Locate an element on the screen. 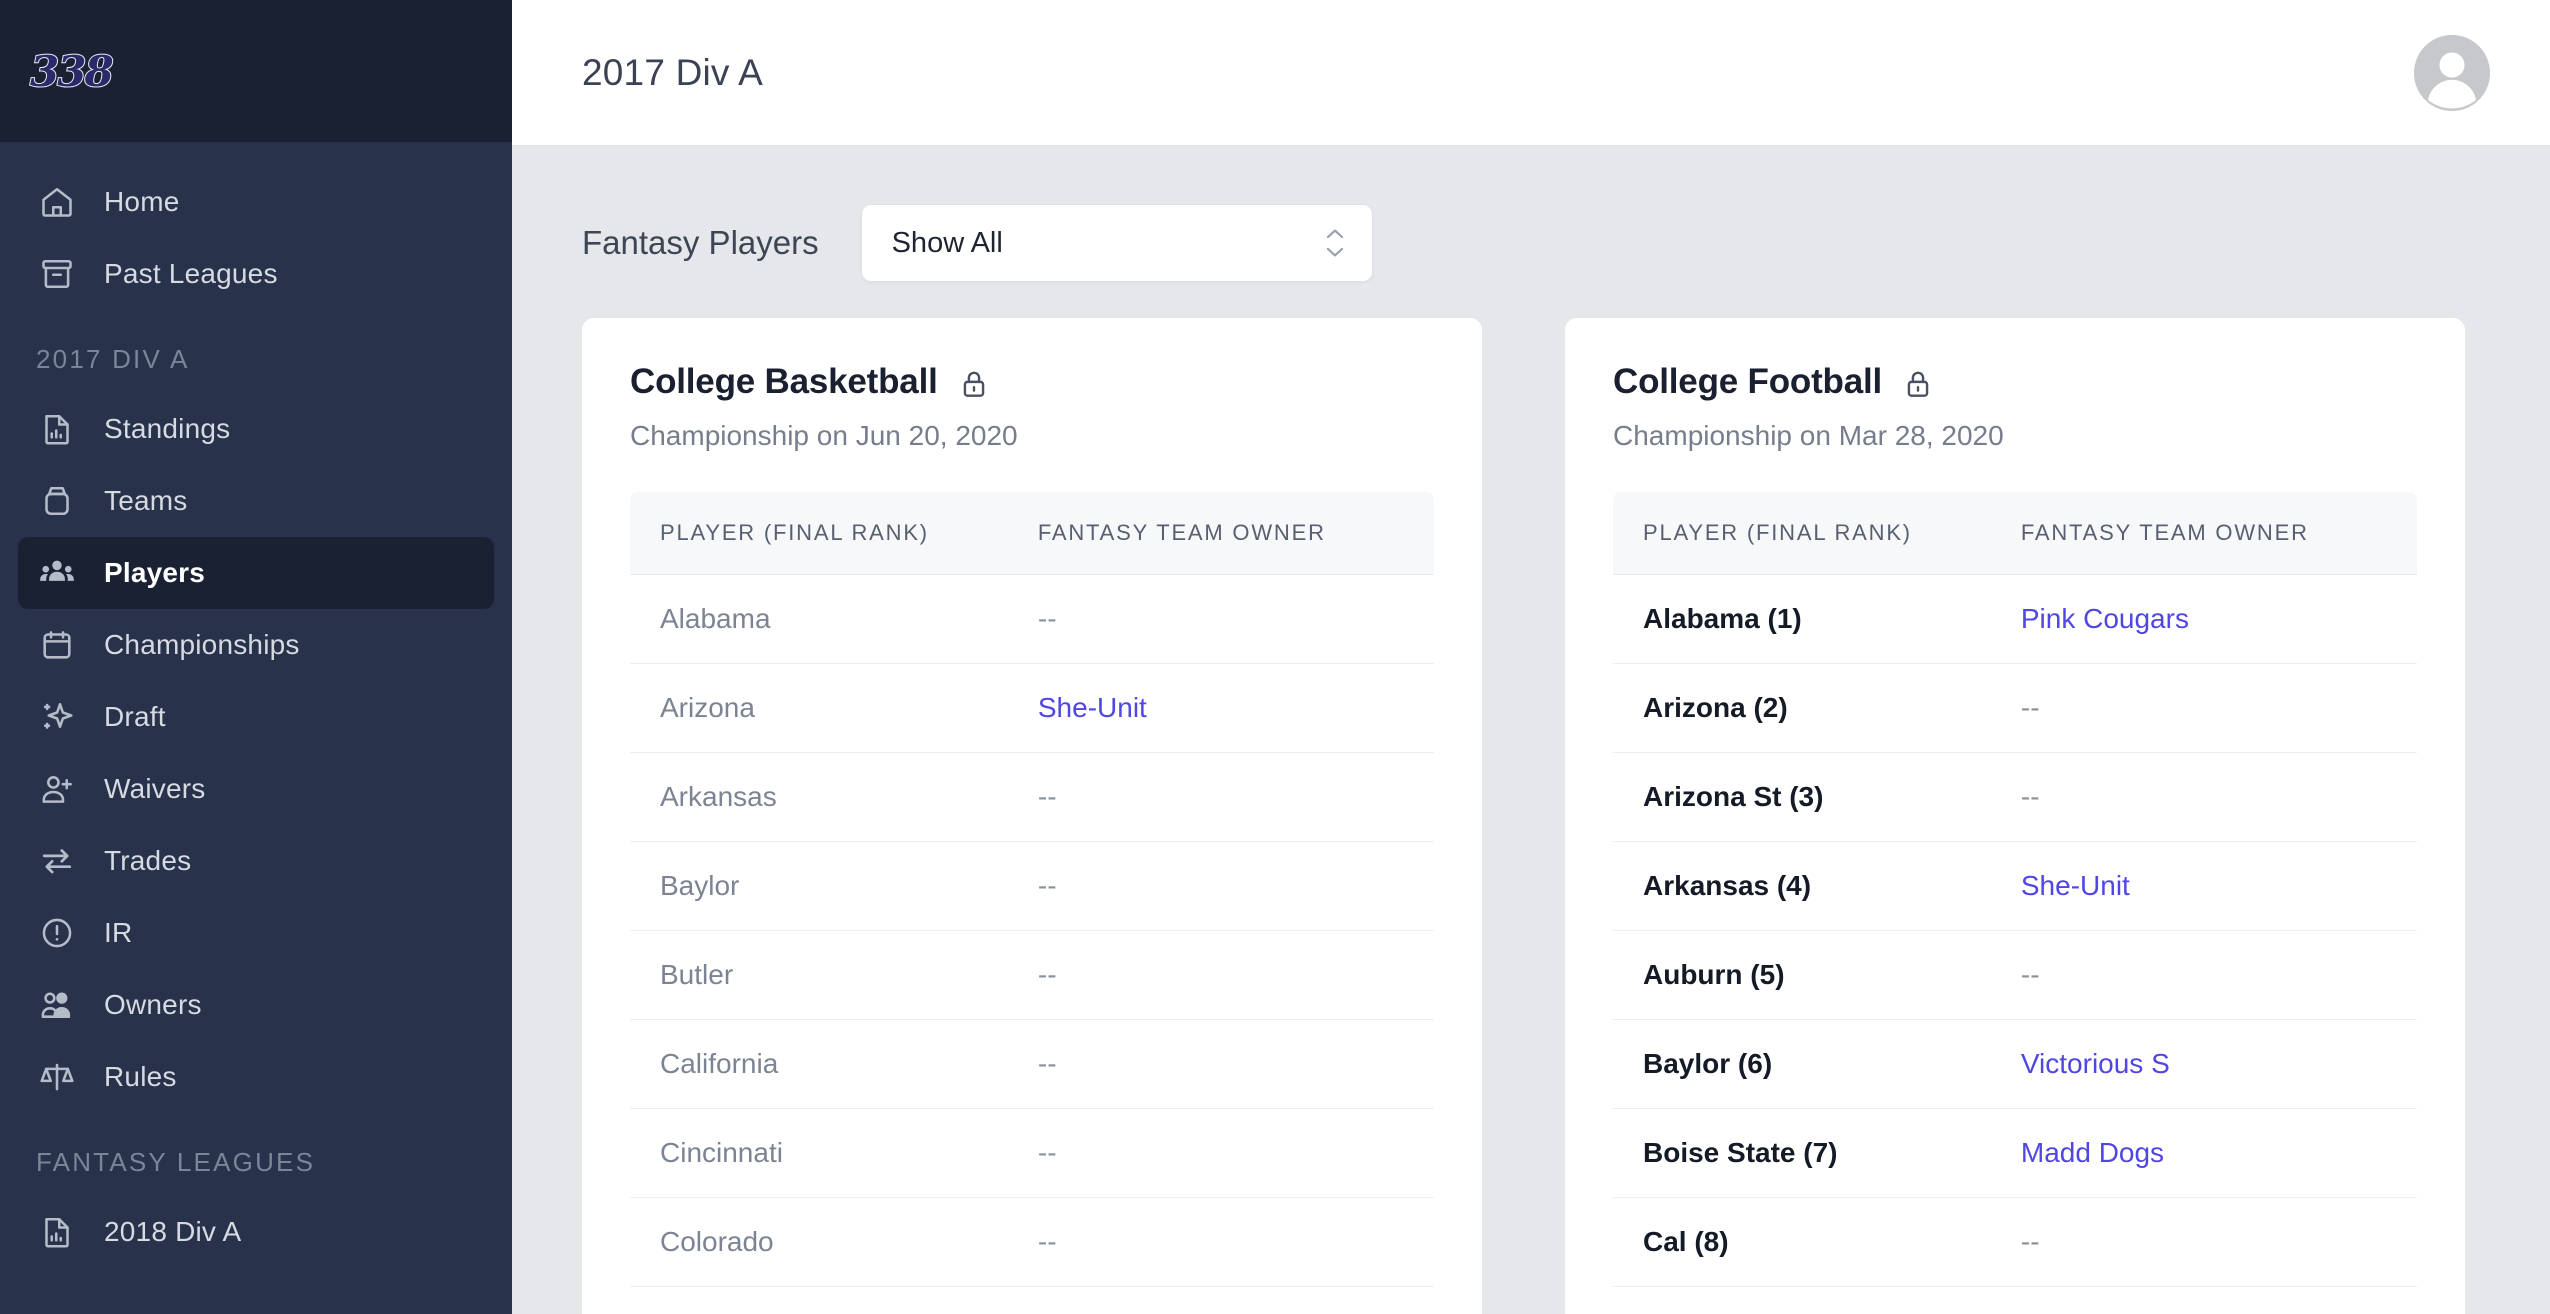 The image size is (2550, 1314). table-row: Cal (8) -- is located at coordinates (2015, 1242).